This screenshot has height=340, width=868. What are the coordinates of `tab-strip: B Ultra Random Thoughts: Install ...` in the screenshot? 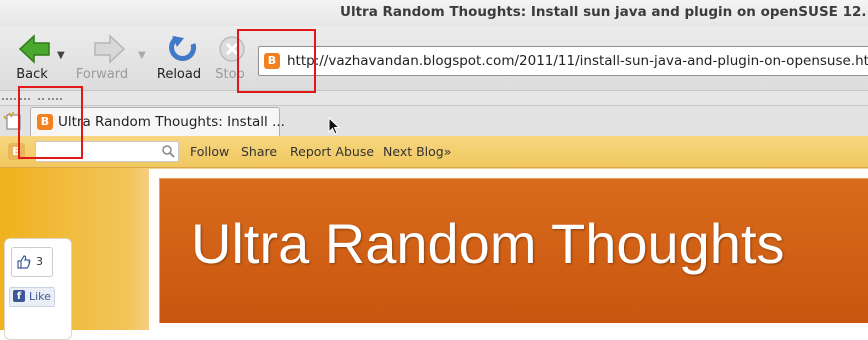 It's located at (434, 121).